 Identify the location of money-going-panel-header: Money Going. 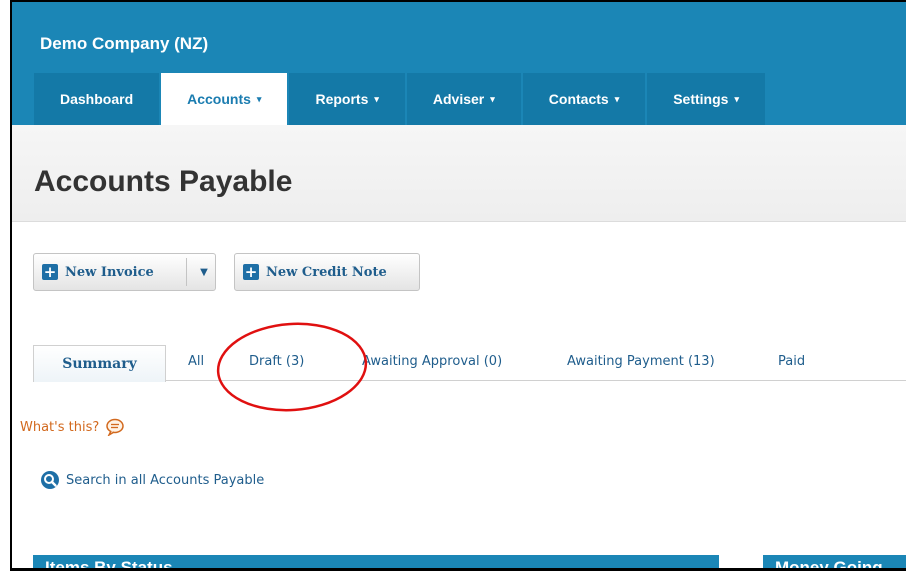
(834, 561).